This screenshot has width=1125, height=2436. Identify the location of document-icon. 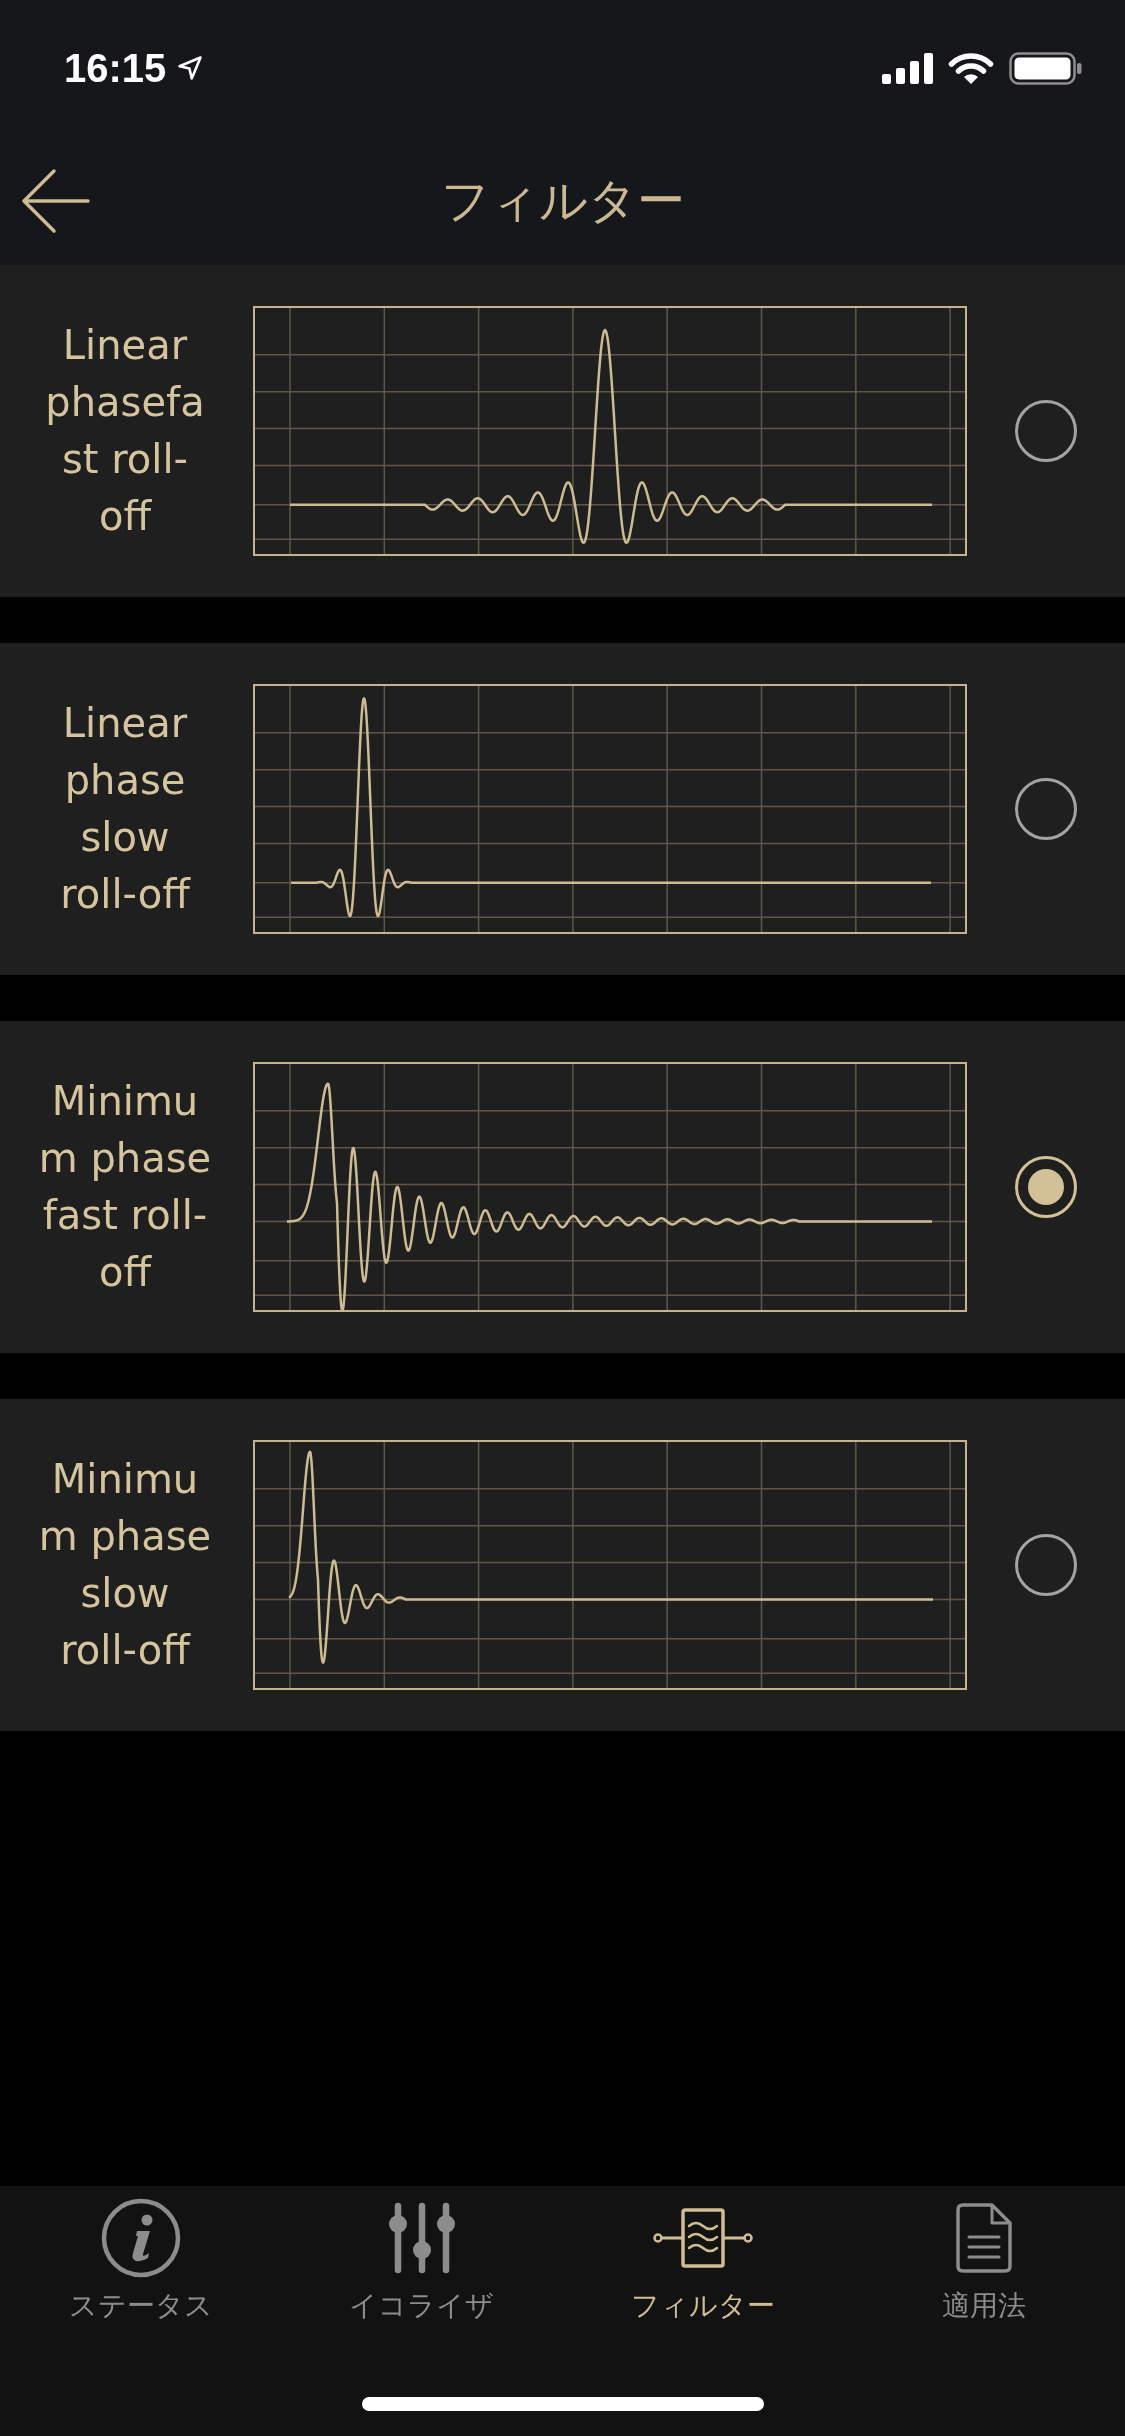
(984, 2238).